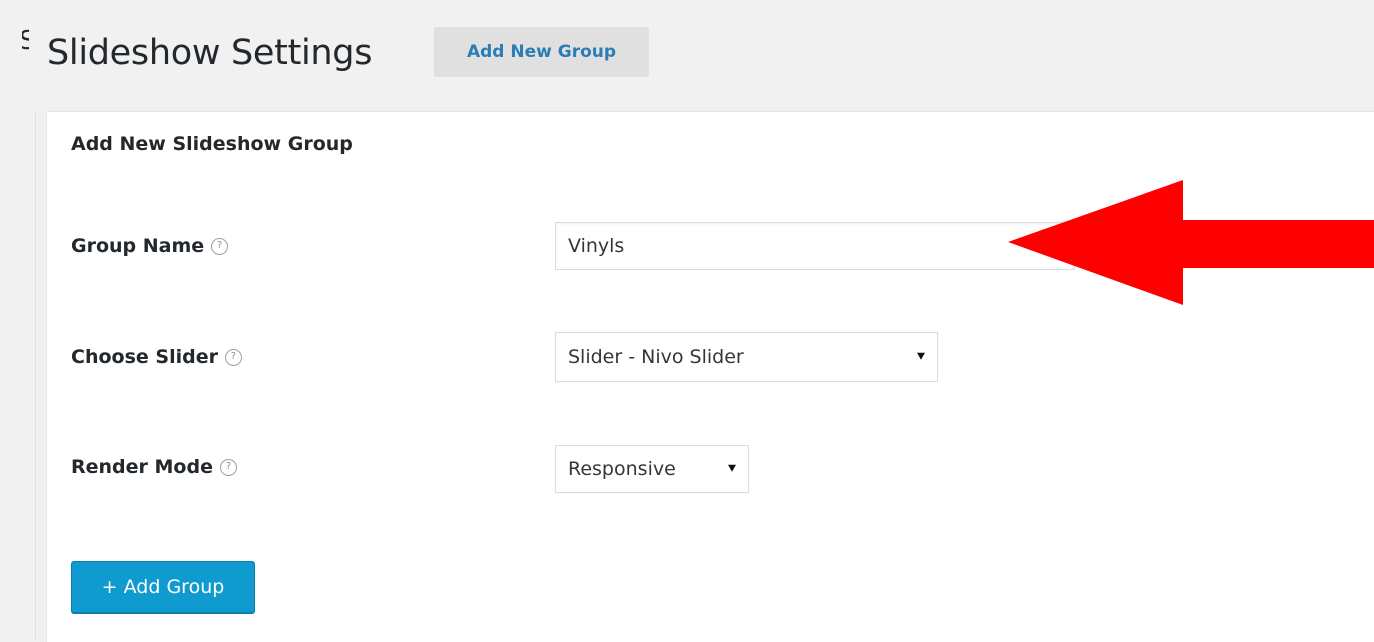 The image size is (1374, 642). I want to click on add-new-group-button: Add New Group, so click(541, 52).